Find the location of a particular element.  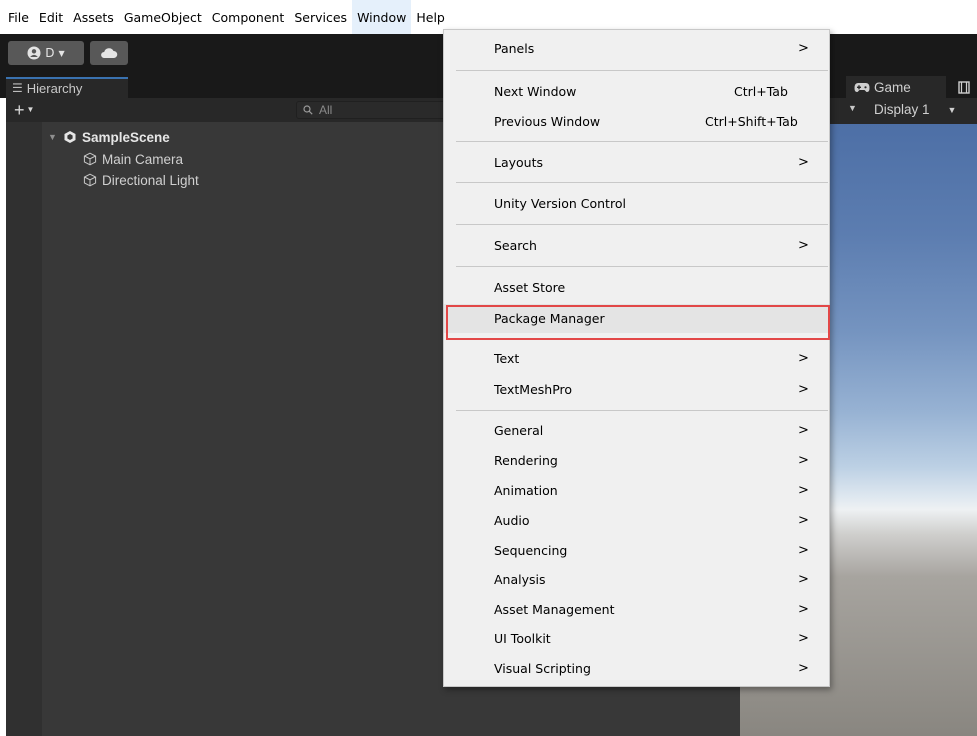

tree-row-object: Directional Light is located at coordinates (141, 180).